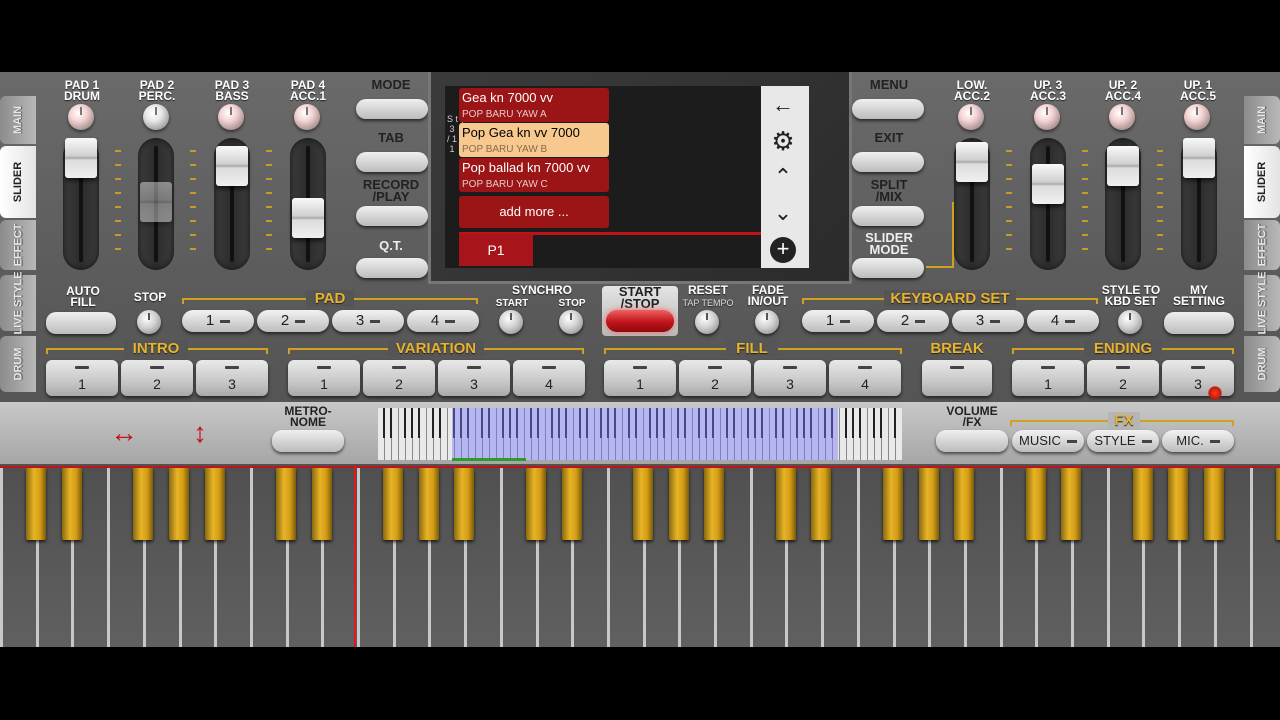  I want to click on up1-acc5-slider-thumb, so click(1199, 158).